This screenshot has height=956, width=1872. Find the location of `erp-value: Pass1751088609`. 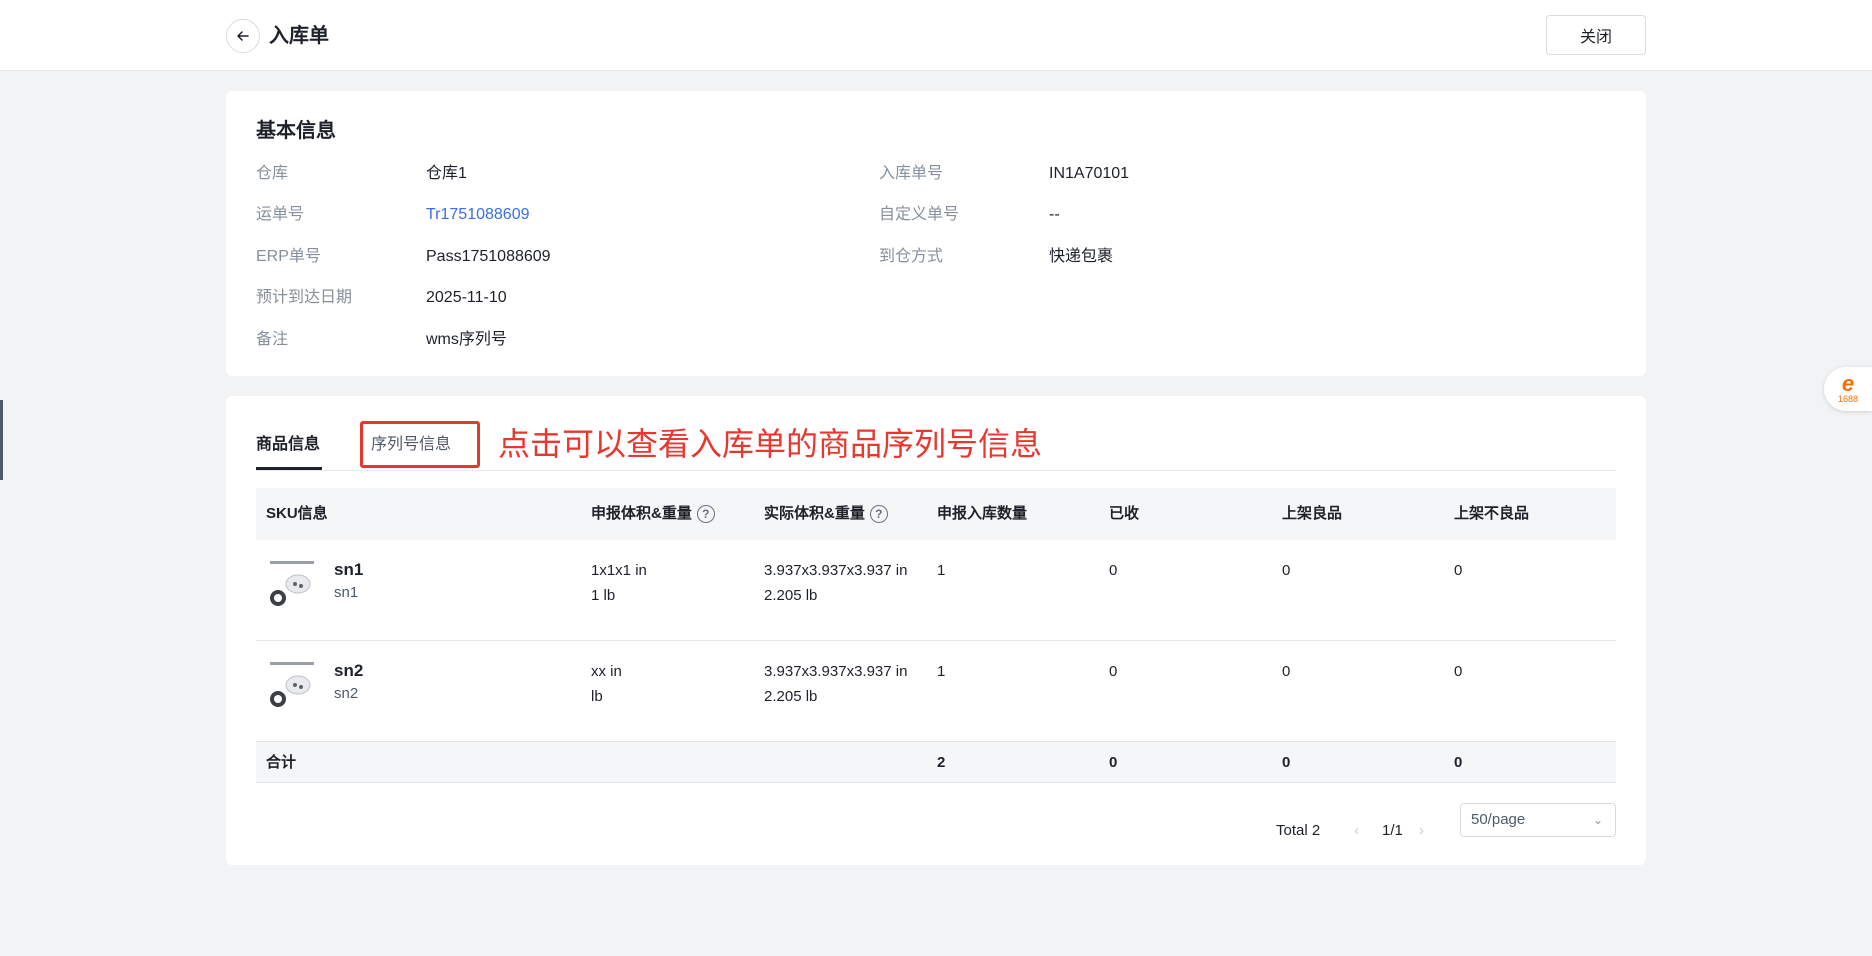

erp-value: Pass1751088609 is located at coordinates (488, 256).